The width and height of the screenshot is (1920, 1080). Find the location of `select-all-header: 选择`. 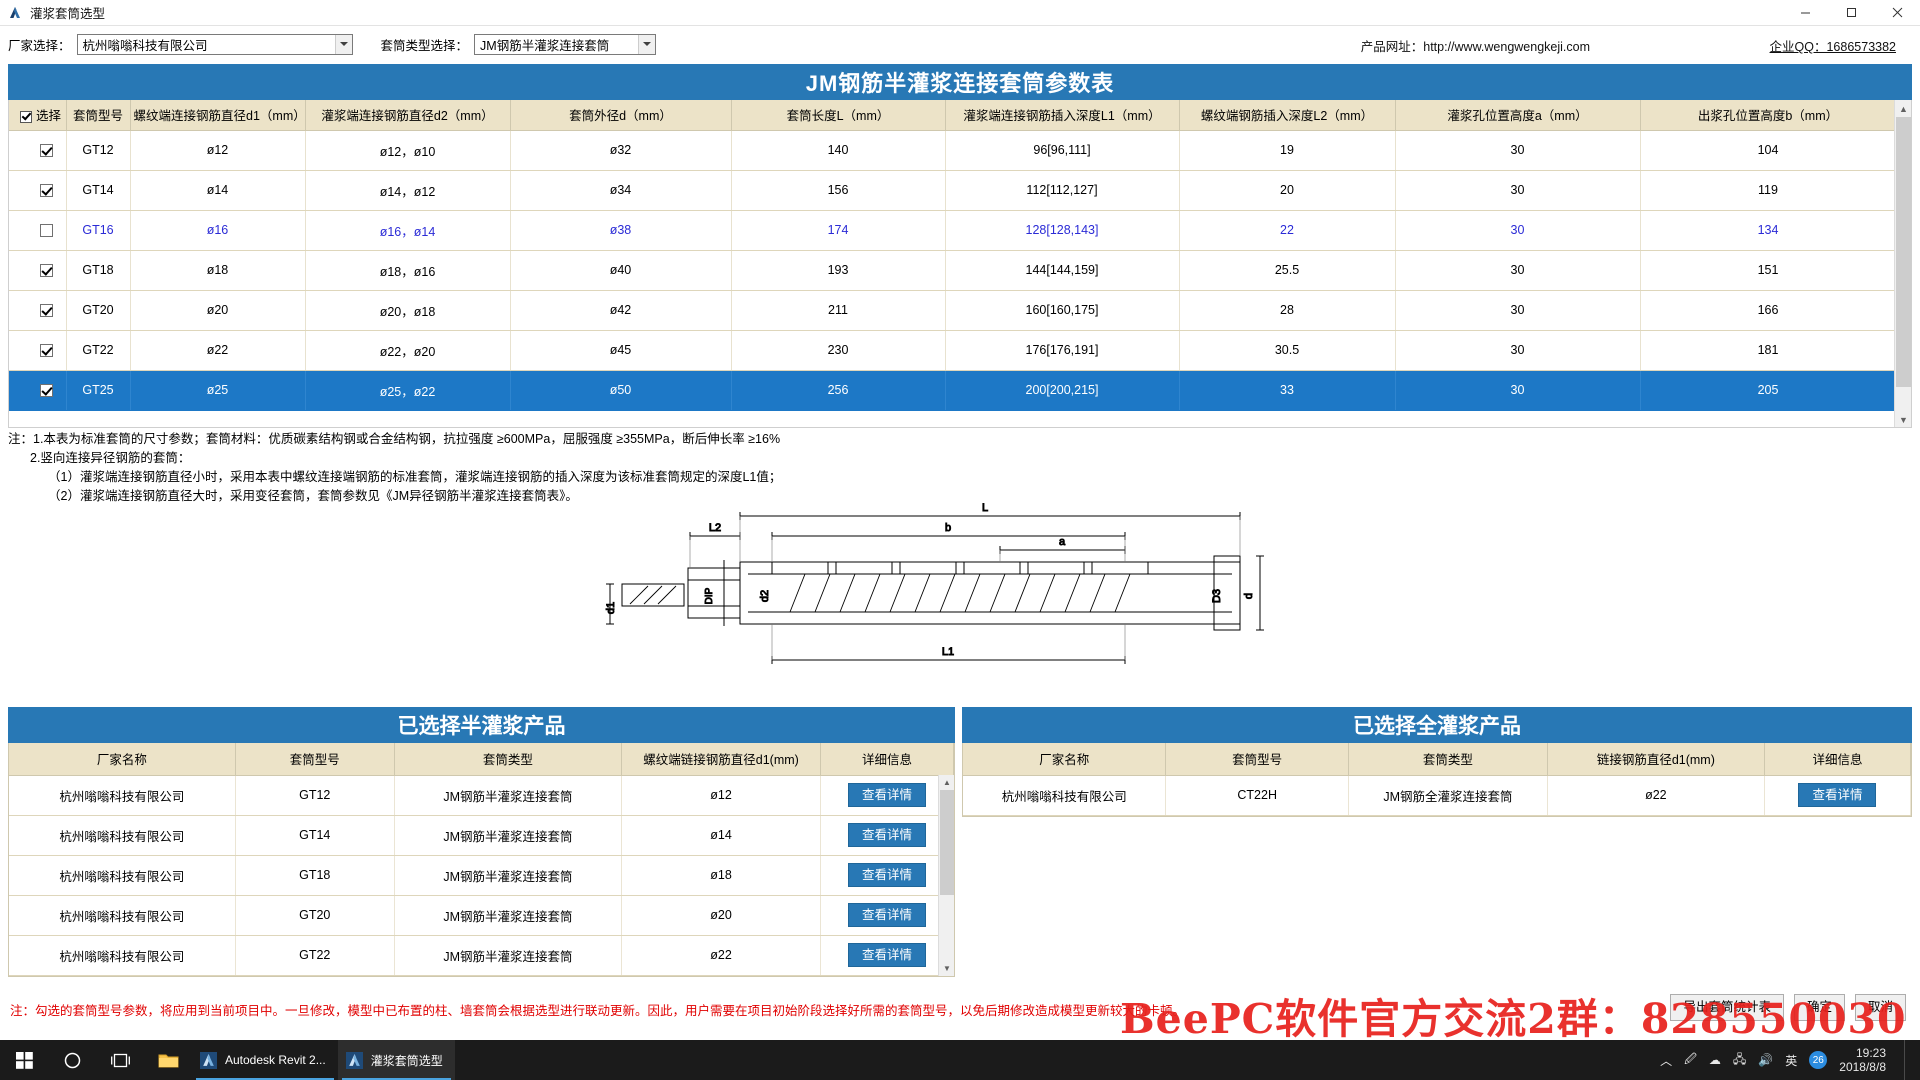

select-all-header: 选择 is located at coordinates (38, 115).